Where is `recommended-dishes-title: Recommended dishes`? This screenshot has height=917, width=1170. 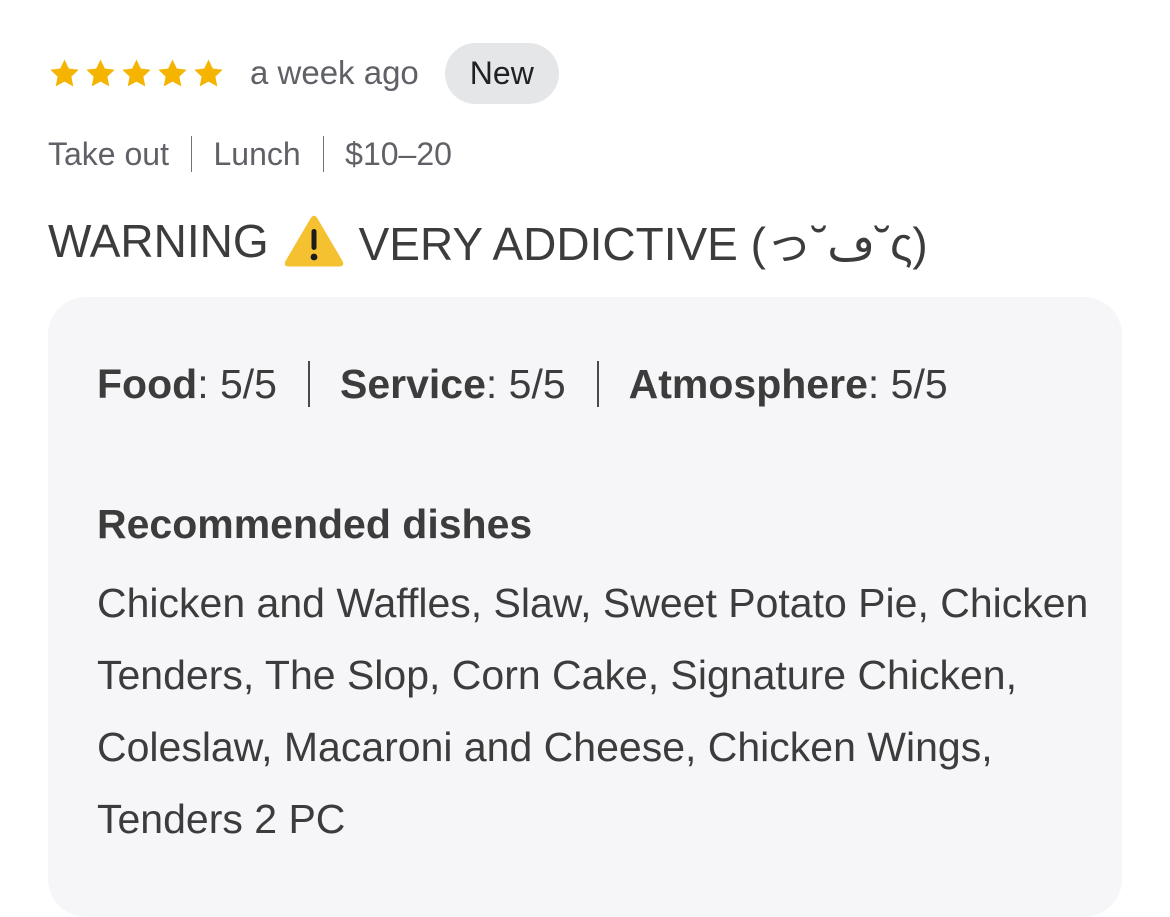 recommended-dishes-title: Recommended dishes is located at coordinates (315, 524).